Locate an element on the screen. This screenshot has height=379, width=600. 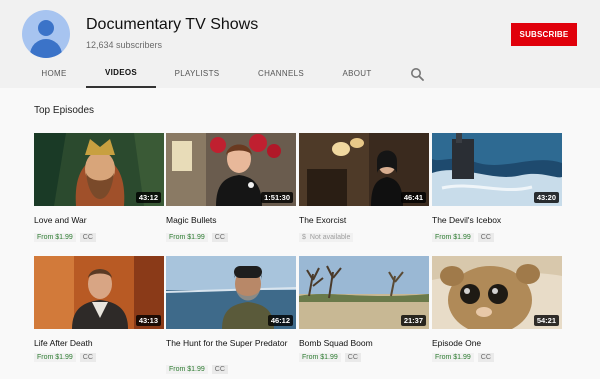
episode-thumbnail: 54:21 is located at coordinates (497, 292).